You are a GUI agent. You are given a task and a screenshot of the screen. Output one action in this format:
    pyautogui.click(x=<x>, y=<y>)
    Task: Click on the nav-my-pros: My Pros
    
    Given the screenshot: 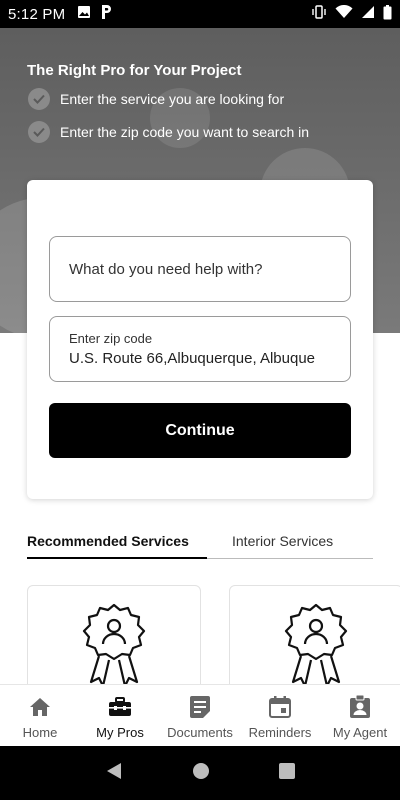 What is the action you would take?
    pyautogui.click(x=120, y=715)
    